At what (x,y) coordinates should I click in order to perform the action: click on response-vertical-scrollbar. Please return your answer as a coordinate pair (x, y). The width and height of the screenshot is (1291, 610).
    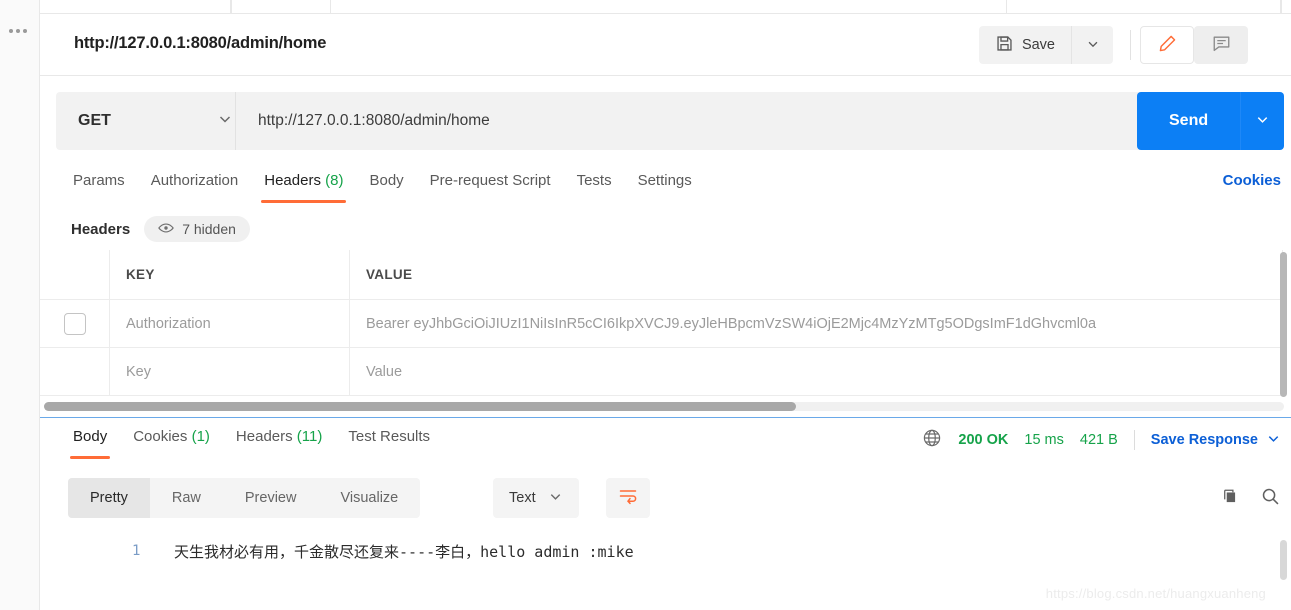
    Looking at the image, I should click on (1283, 560).